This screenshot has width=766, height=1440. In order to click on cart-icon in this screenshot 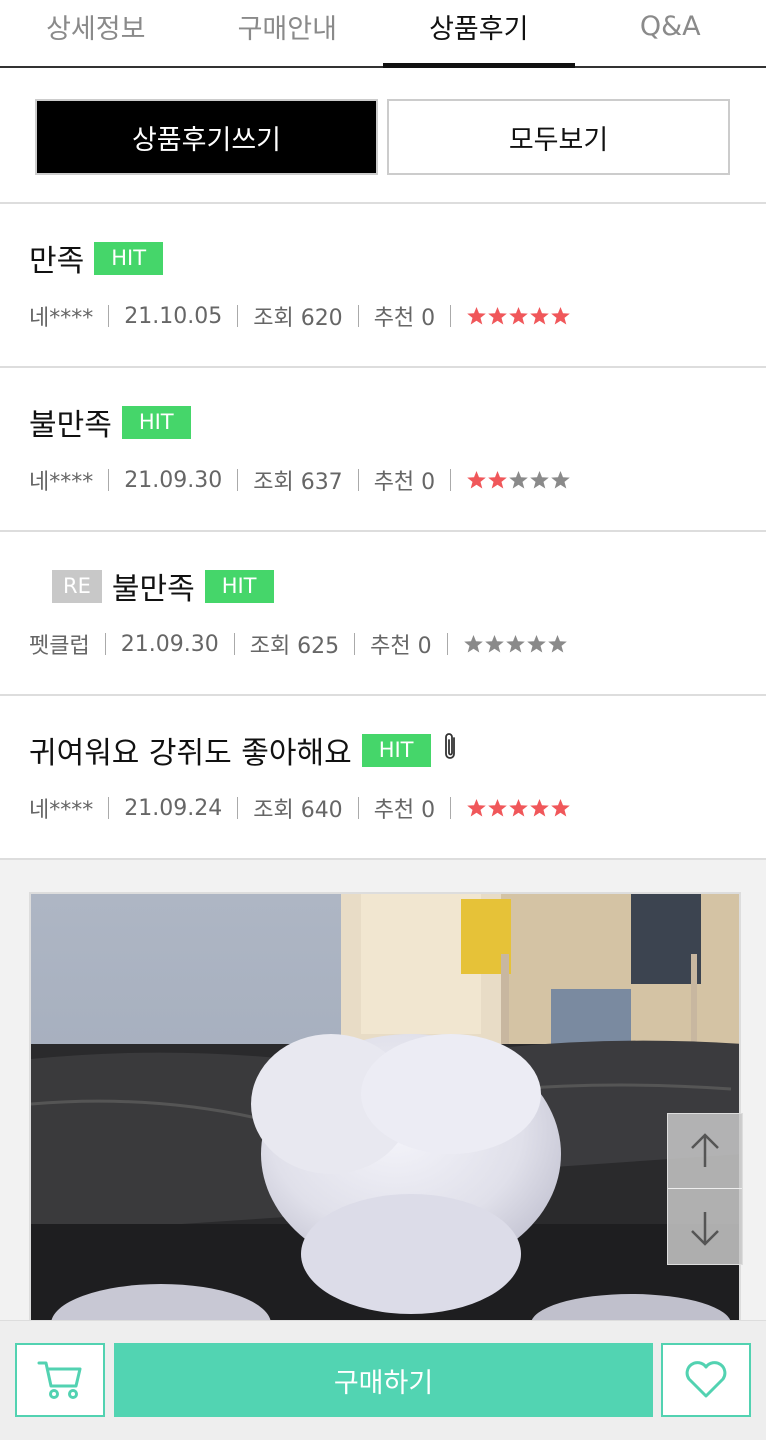, I will do `click(59, 1380)`.